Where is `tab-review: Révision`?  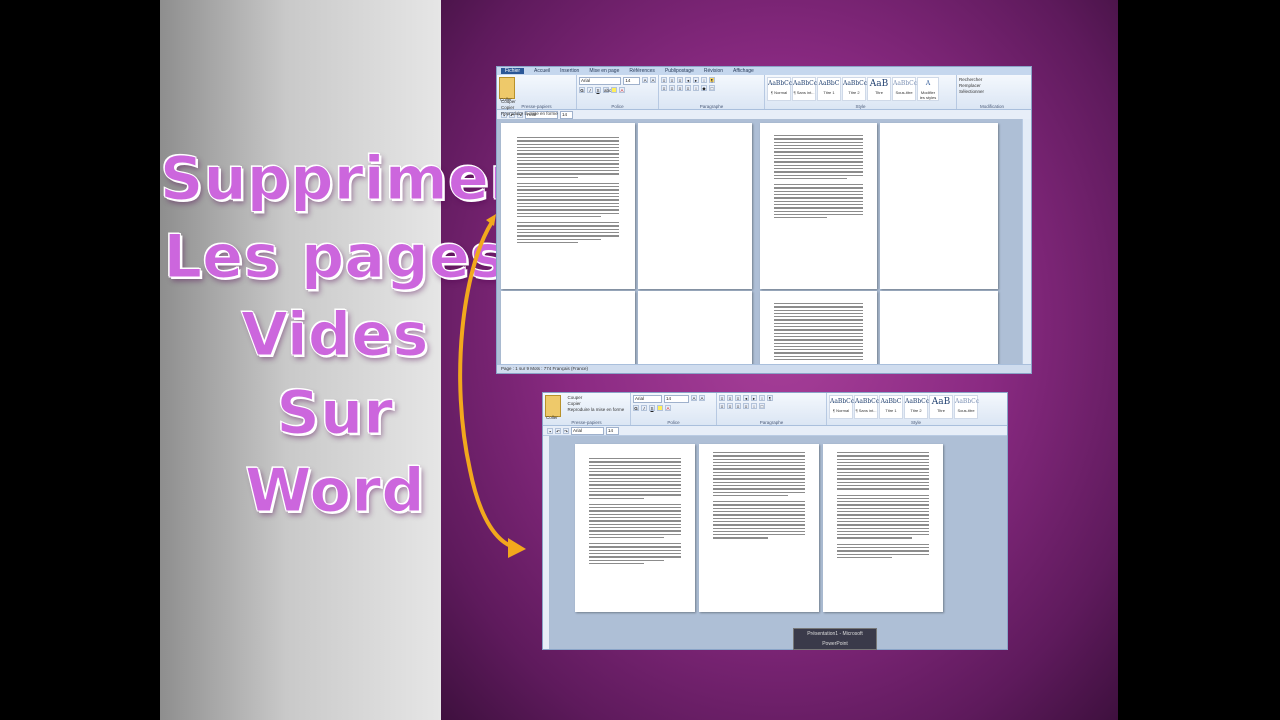 tab-review: Révision is located at coordinates (713, 71).